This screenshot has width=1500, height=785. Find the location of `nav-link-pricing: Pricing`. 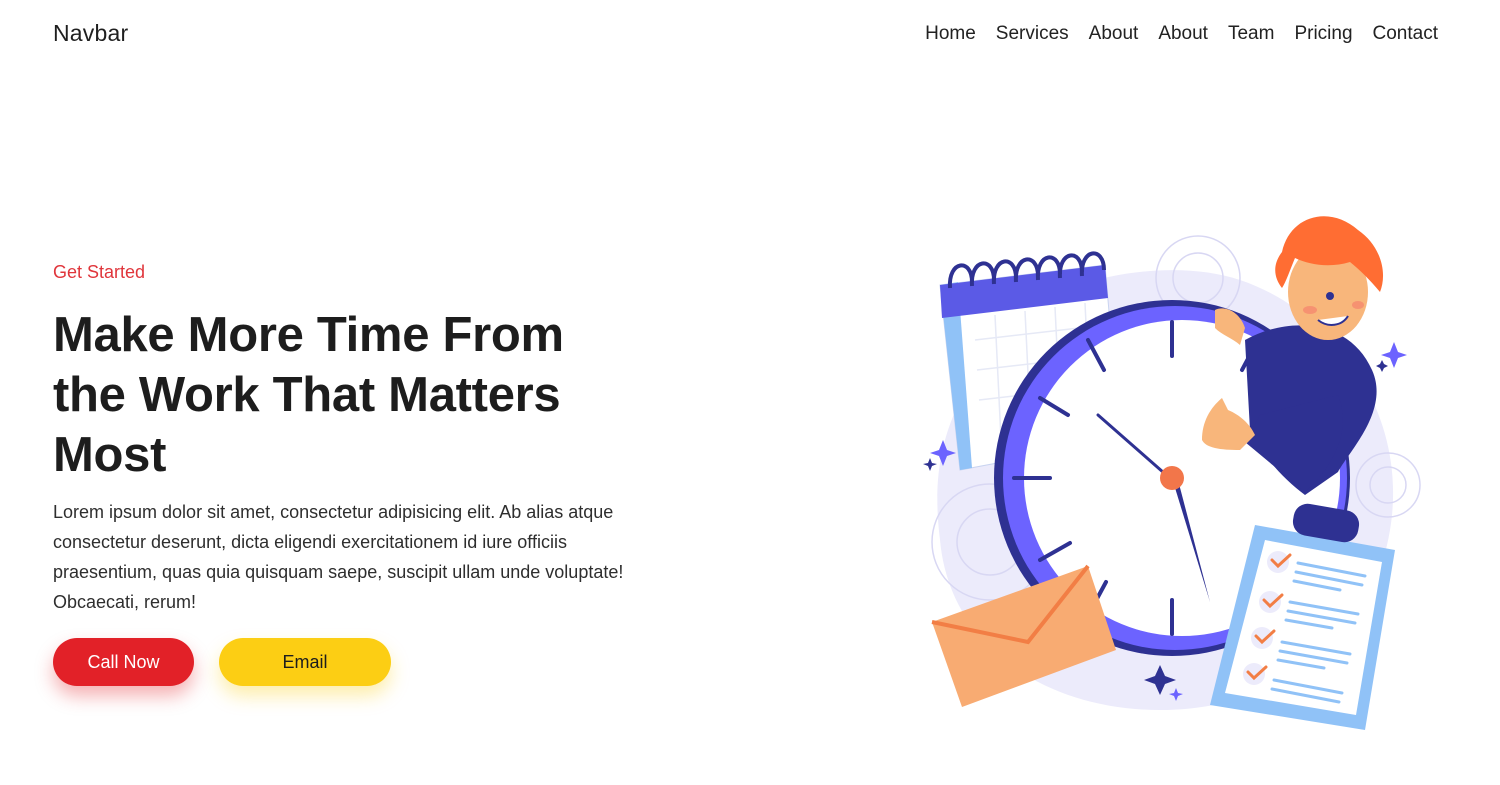

nav-link-pricing: Pricing is located at coordinates (1323, 33).